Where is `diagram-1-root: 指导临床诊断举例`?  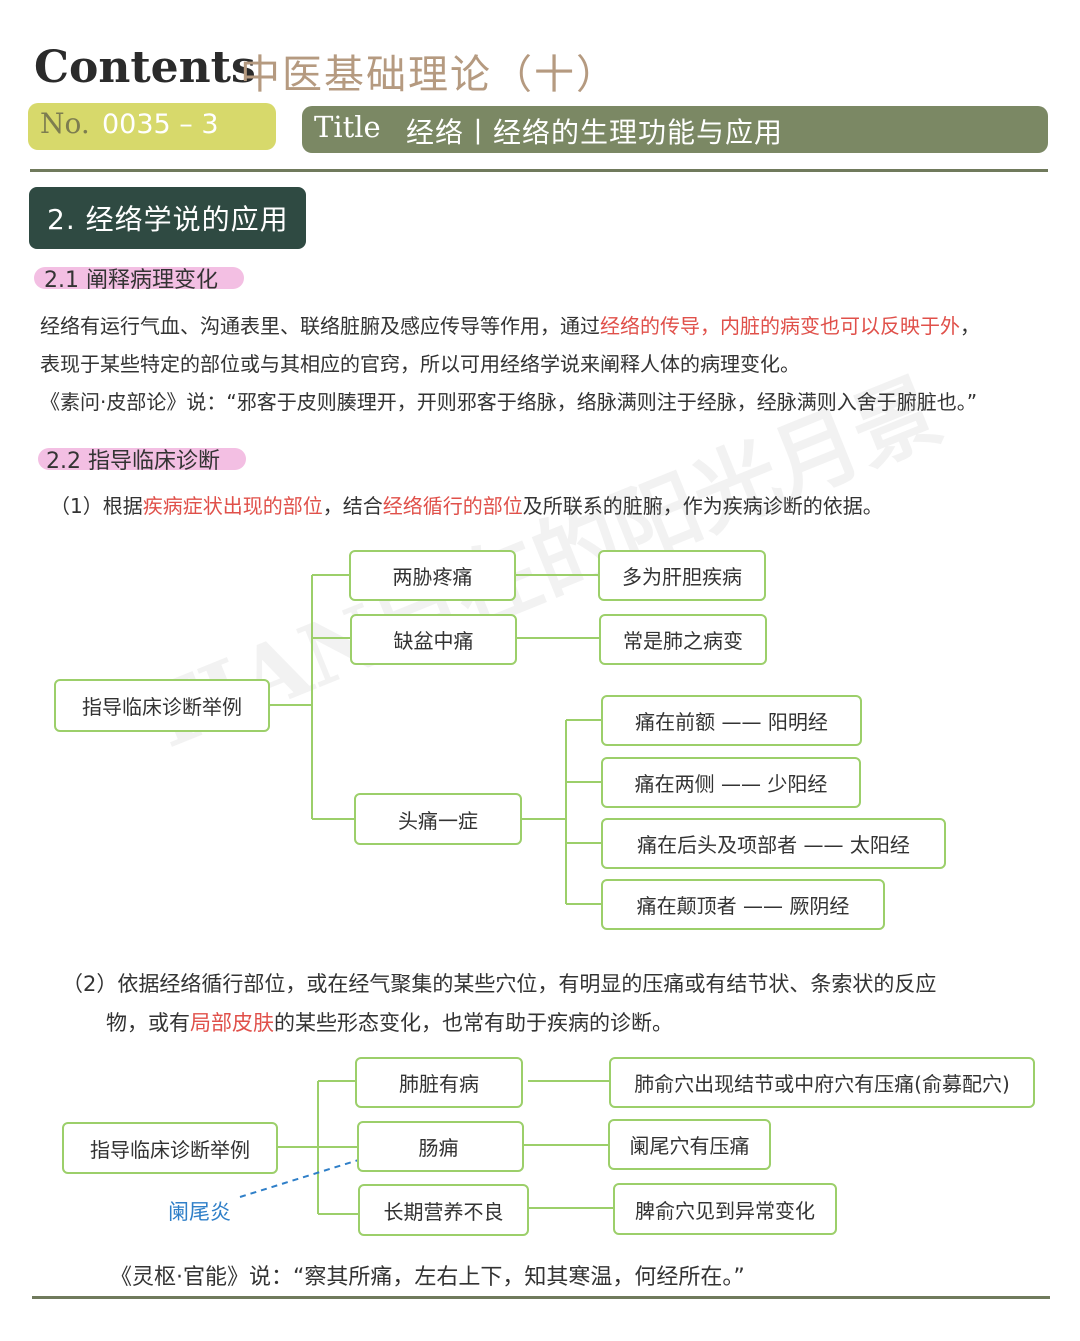
diagram-1-root: 指导临床诊断举例 is located at coordinates (162, 705).